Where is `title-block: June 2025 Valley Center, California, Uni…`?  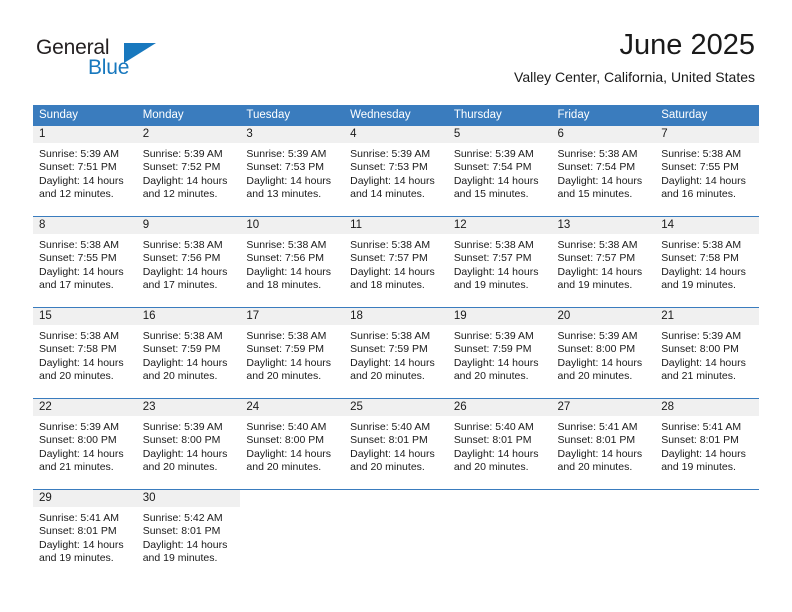
title-block: June 2025 Valley Center, California, Uni… is located at coordinates (634, 57).